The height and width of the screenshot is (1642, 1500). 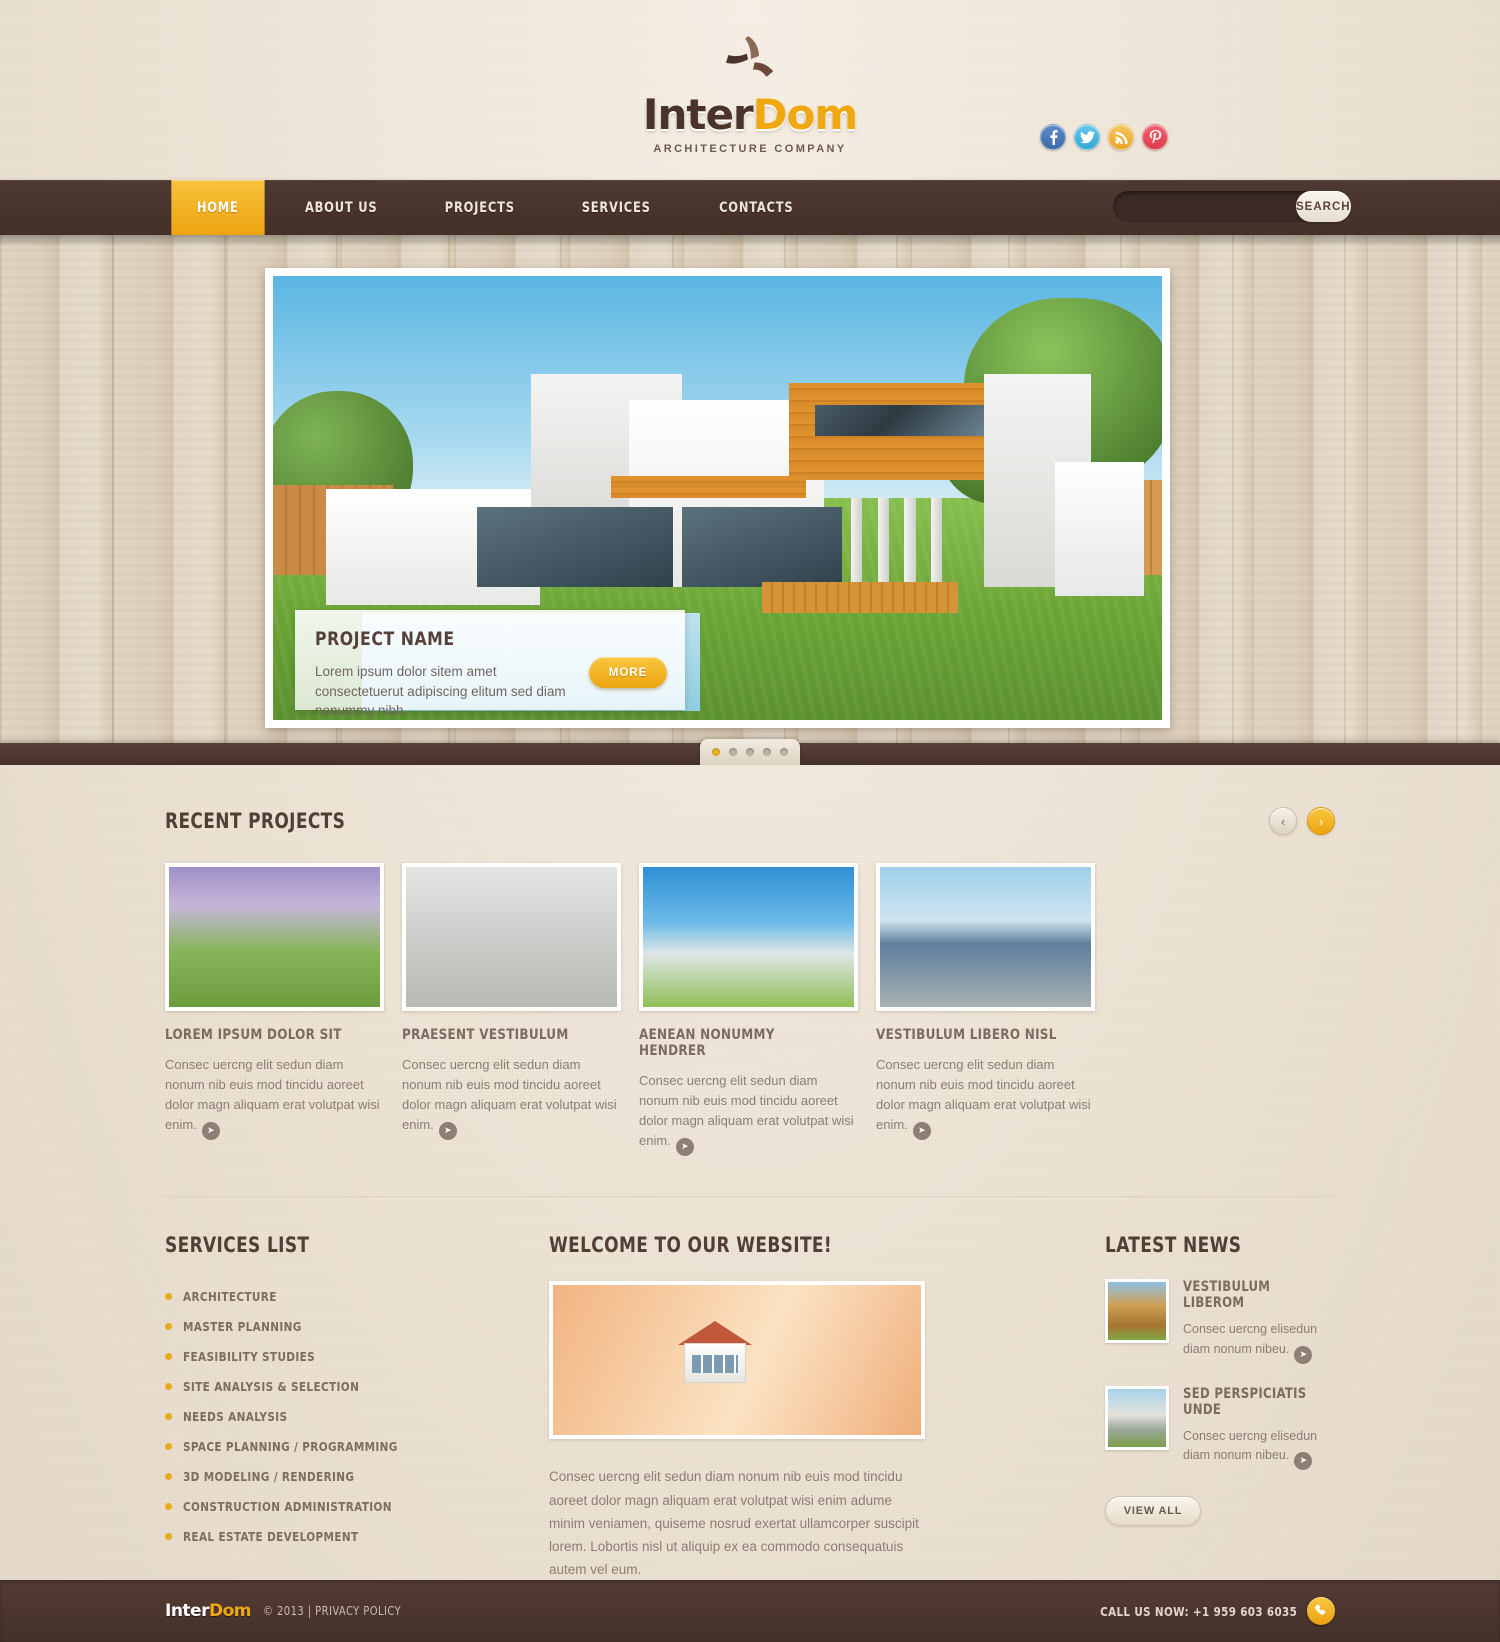 I want to click on welcome-title: WELCOME TO OUR WEBSITE!, so click(x=691, y=1245).